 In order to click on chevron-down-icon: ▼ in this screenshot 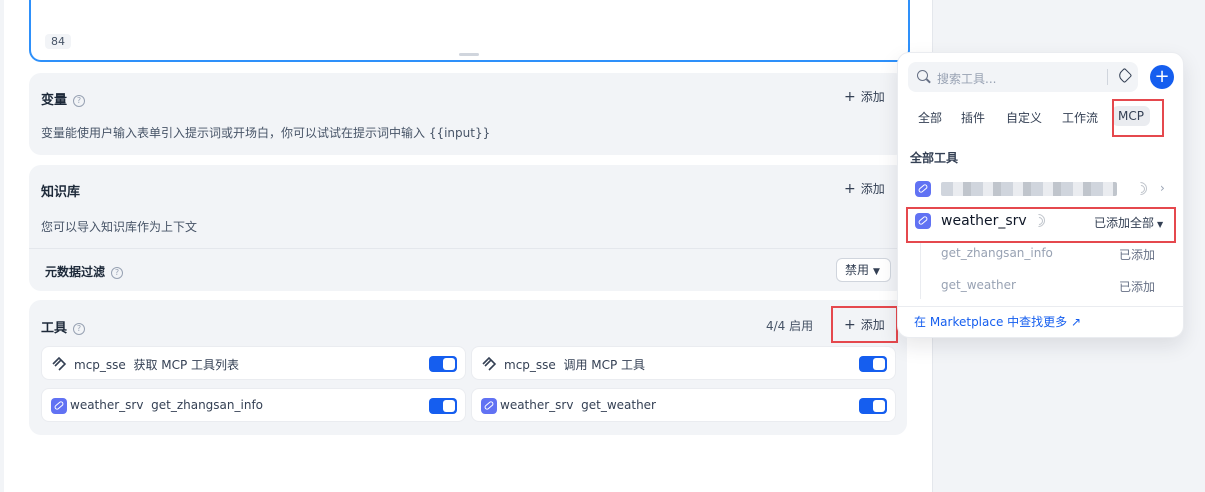, I will do `click(876, 272)`.